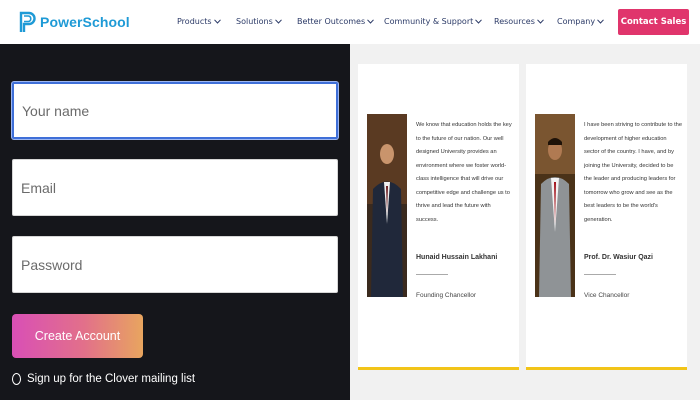 This screenshot has width=700, height=400. What do you see at coordinates (27, 21) in the screenshot?
I see `powerschool-p-icon` at bounding box center [27, 21].